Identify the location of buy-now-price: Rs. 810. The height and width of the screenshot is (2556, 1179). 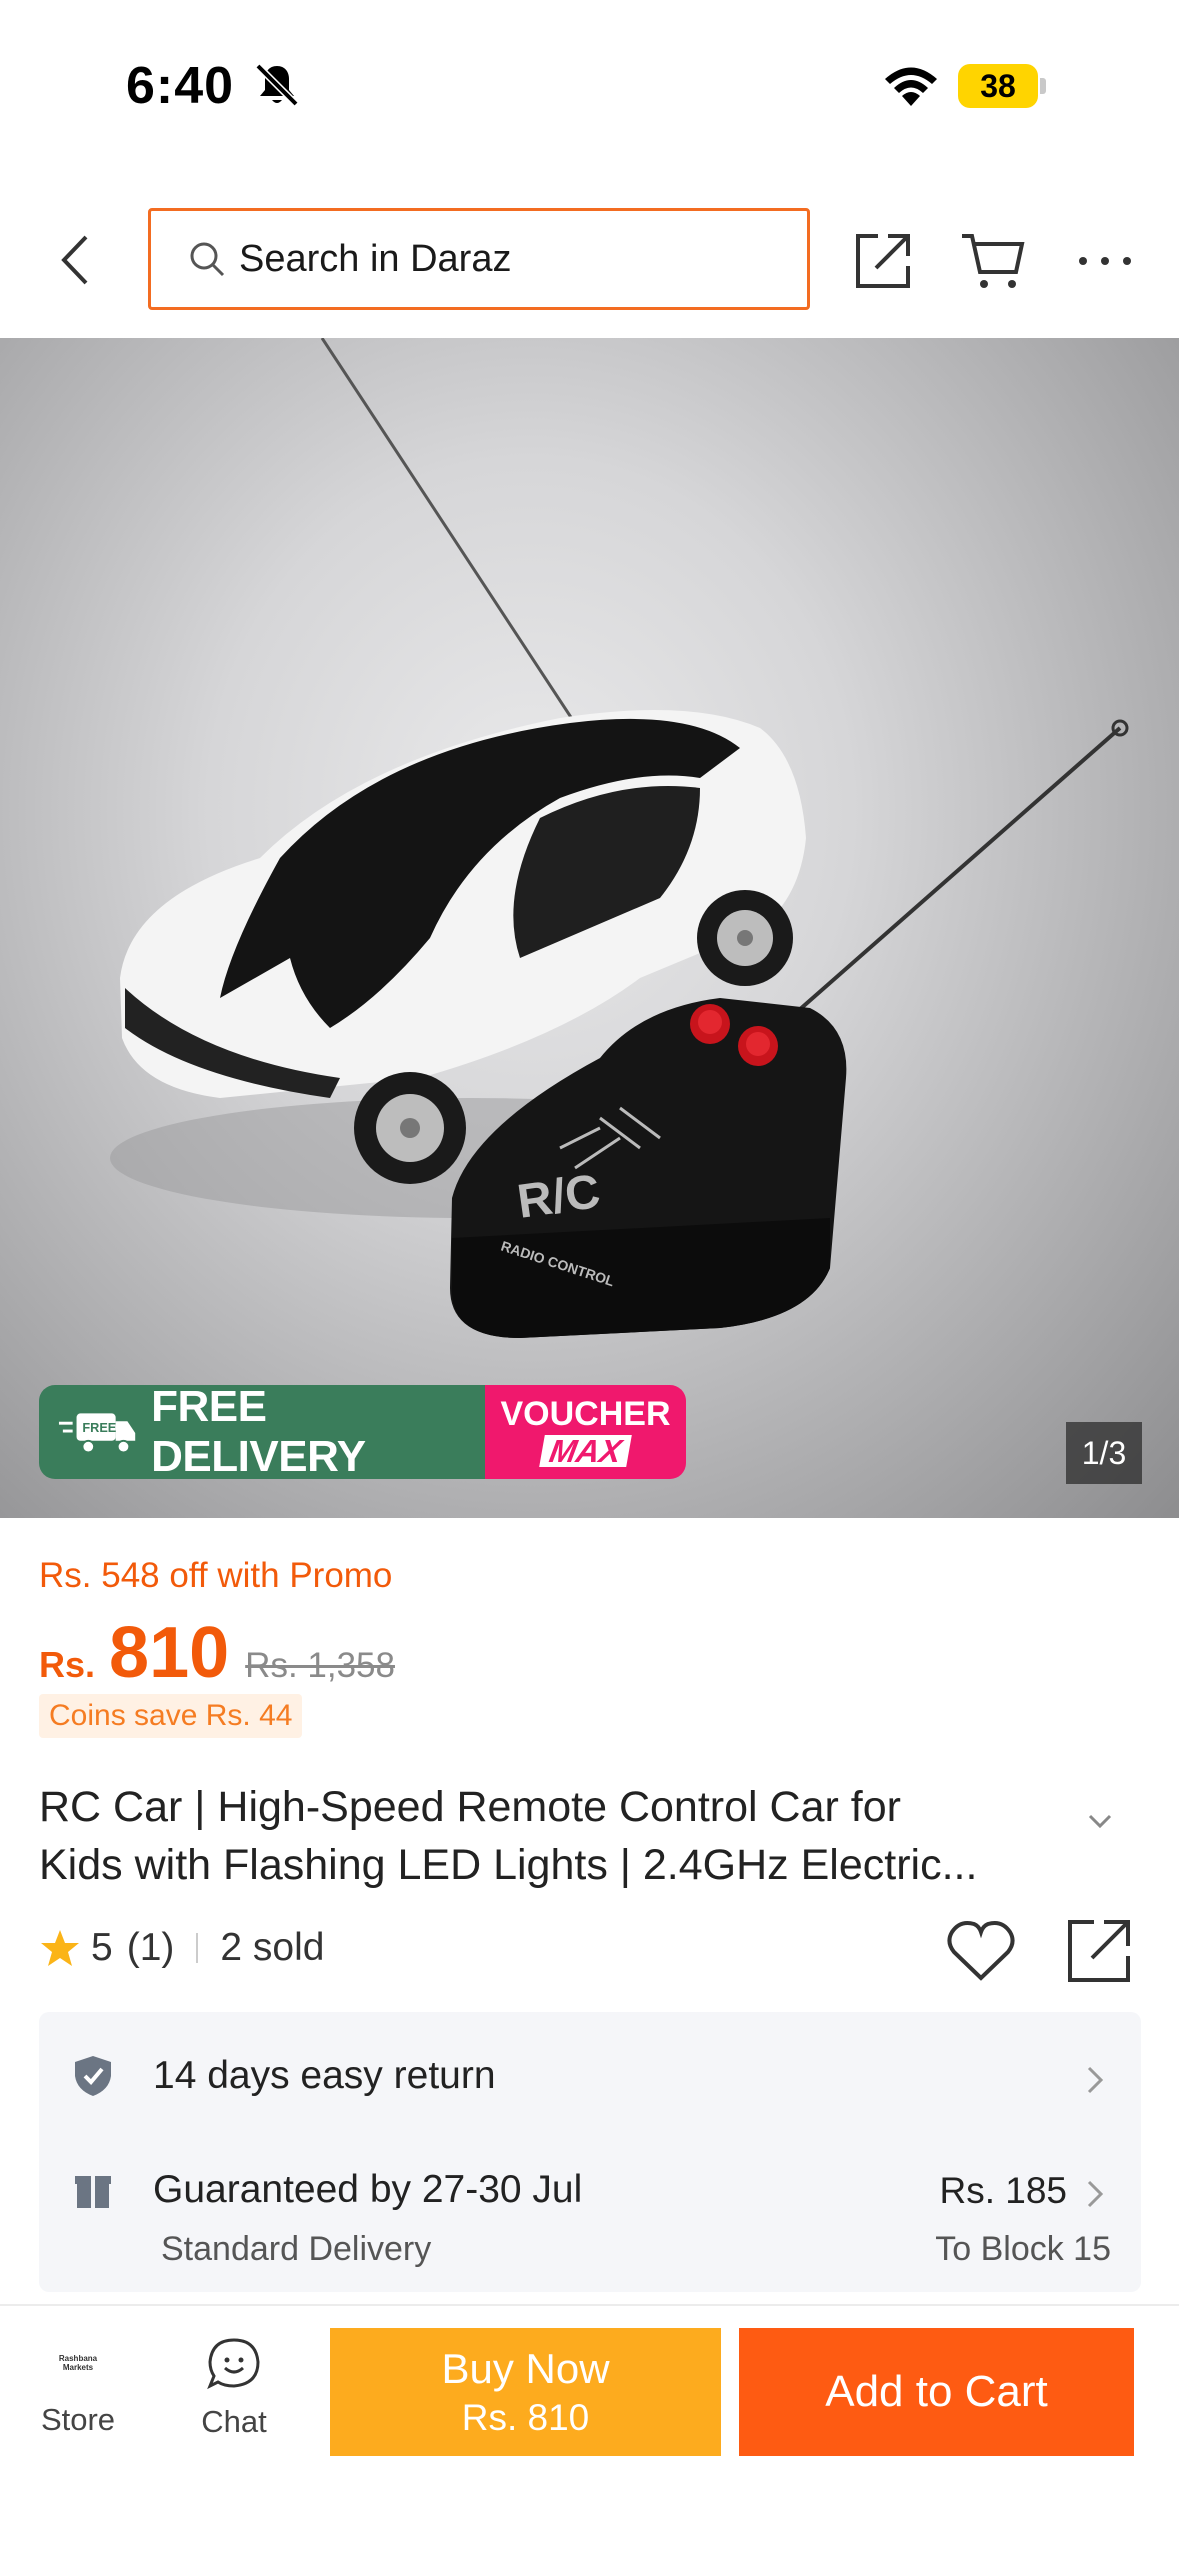
(525, 2417).